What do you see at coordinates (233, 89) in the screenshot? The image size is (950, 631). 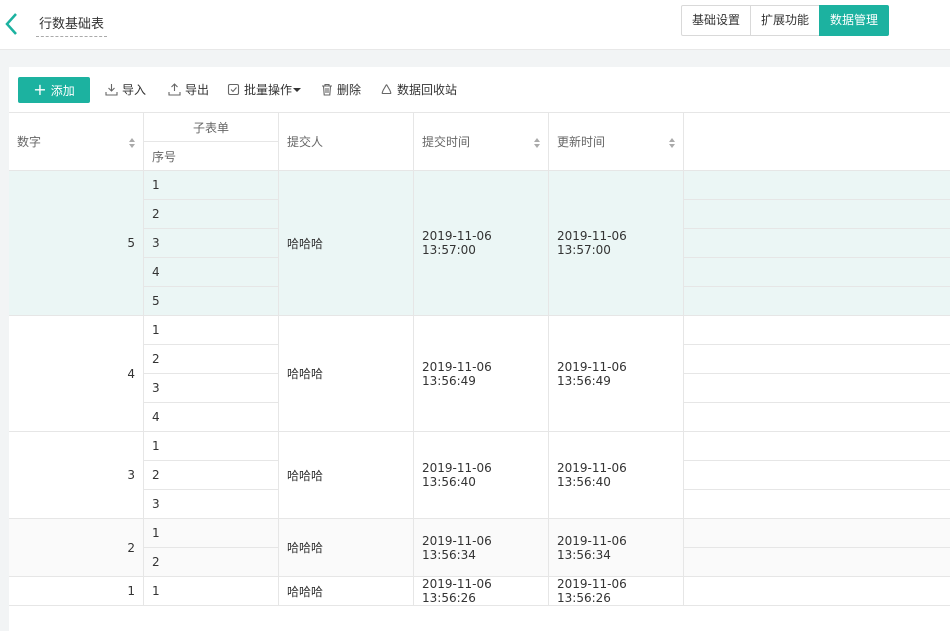 I see `batch-icon` at bounding box center [233, 89].